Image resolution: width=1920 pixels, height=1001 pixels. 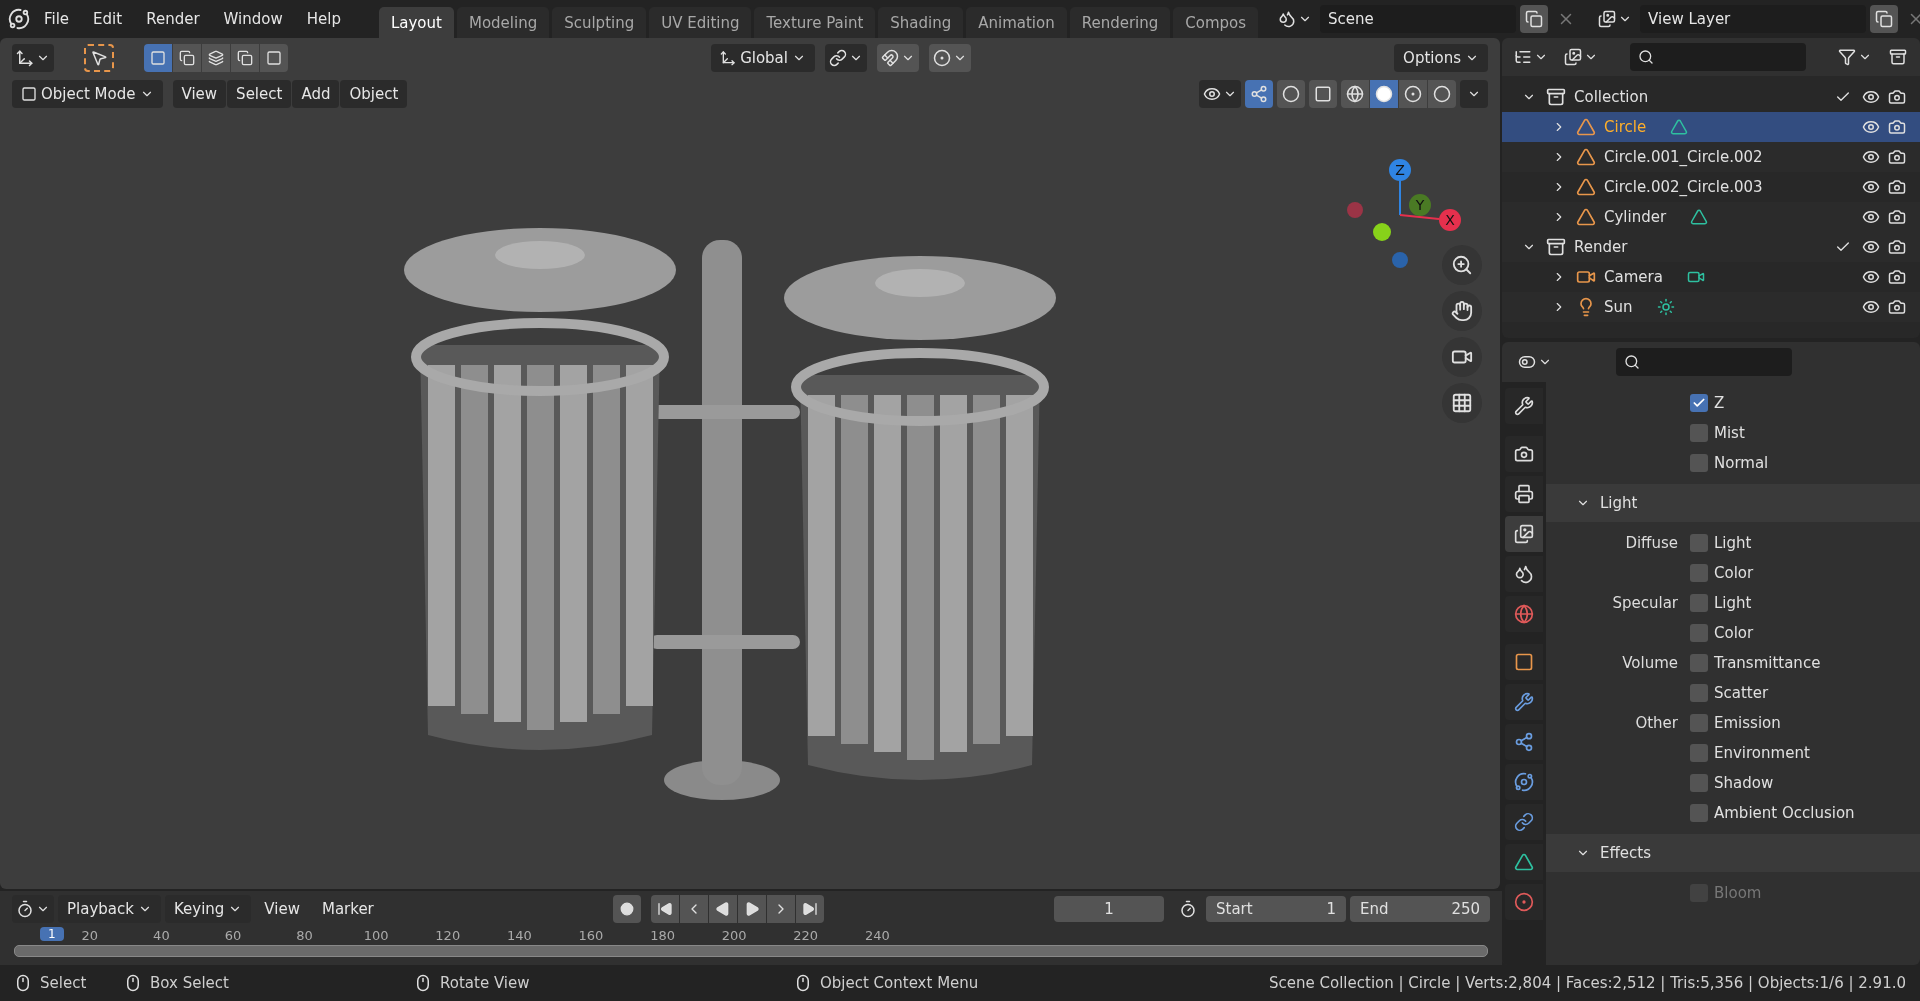 I want to click on checkbox: Normal, so click(x=1805, y=463).